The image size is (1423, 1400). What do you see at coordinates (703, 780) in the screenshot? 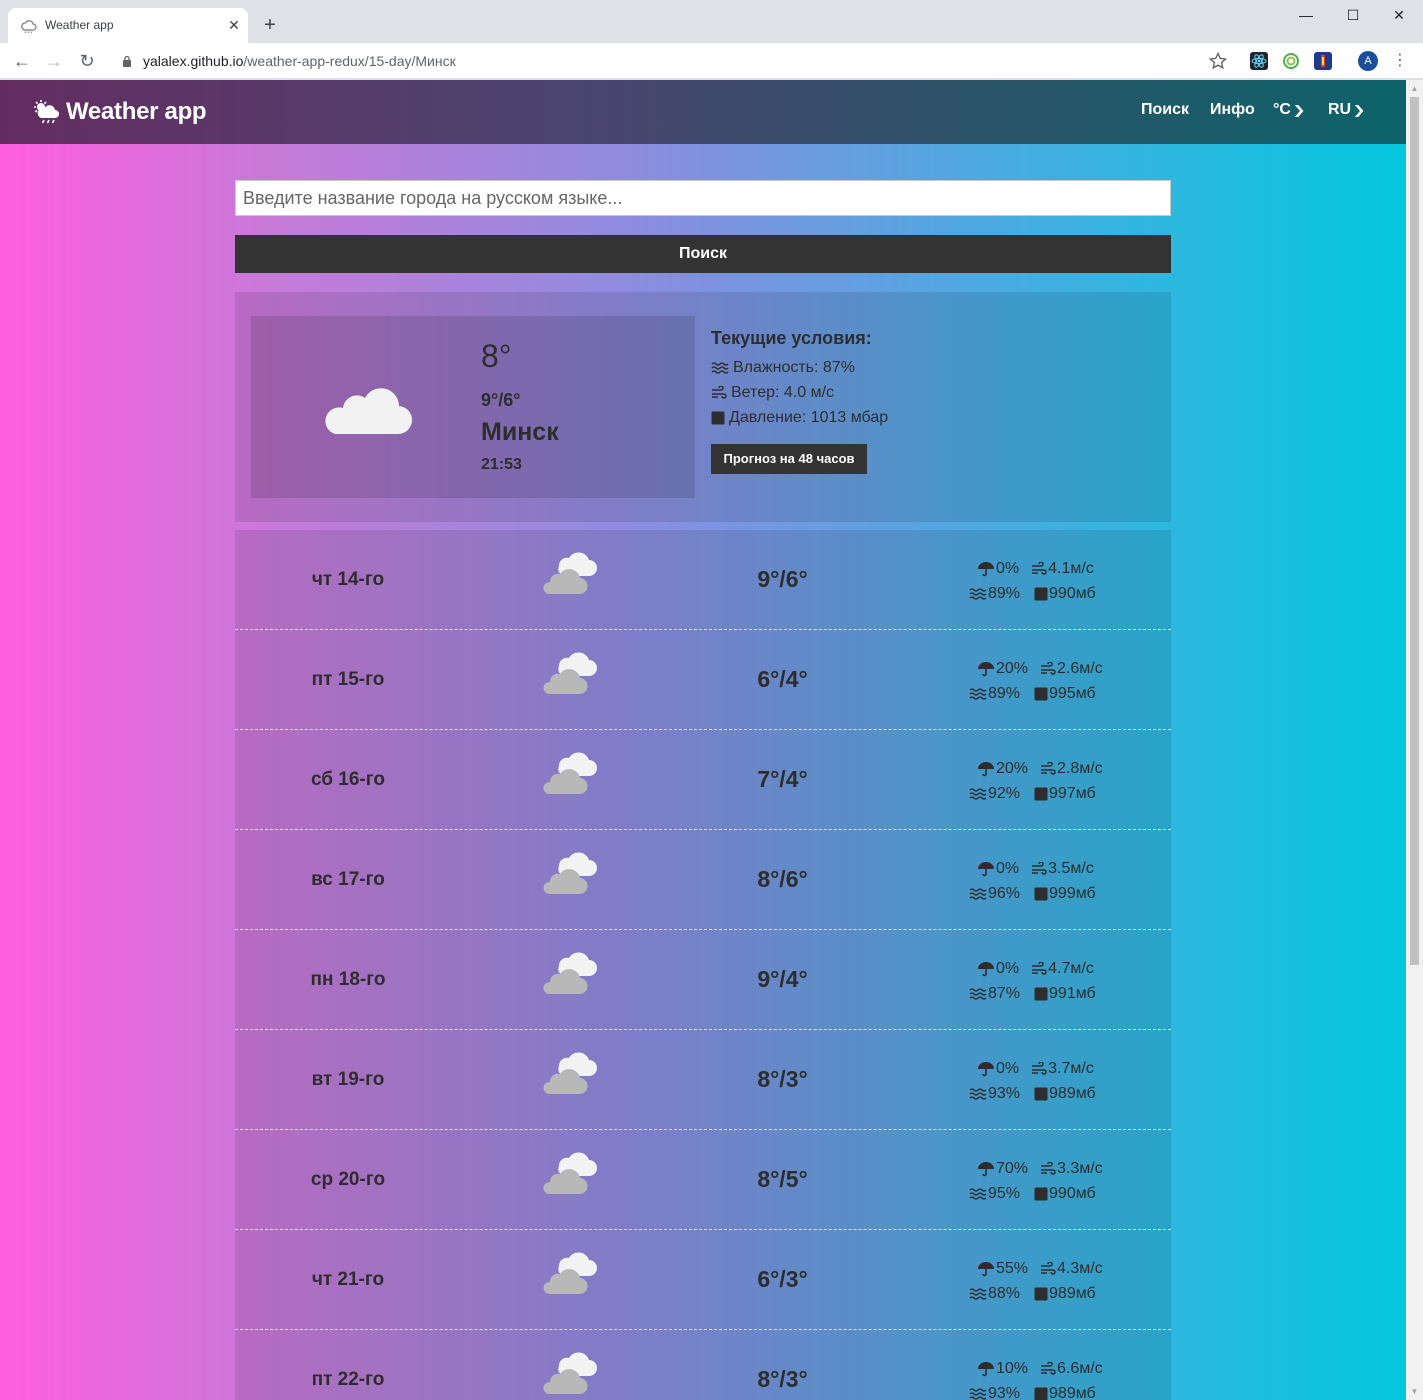
I see `forecast-day-row: сб 16-го 7°/4° 20% 2.8м/с 92% 997мб` at bounding box center [703, 780].